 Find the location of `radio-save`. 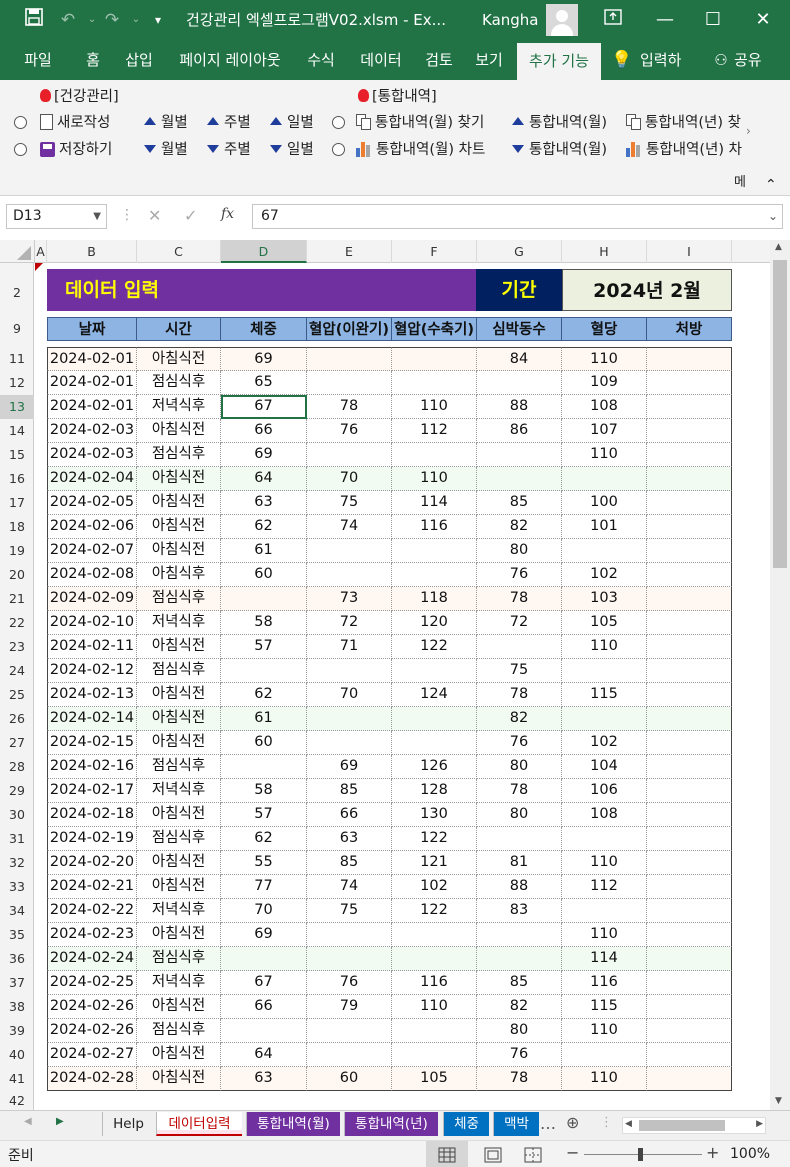

radio-save is located at coordinates (20, 150).